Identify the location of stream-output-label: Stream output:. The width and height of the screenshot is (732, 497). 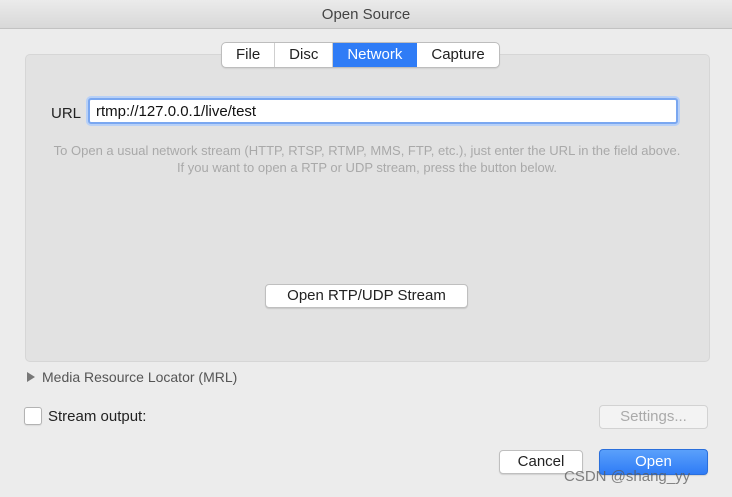
(97, 416).